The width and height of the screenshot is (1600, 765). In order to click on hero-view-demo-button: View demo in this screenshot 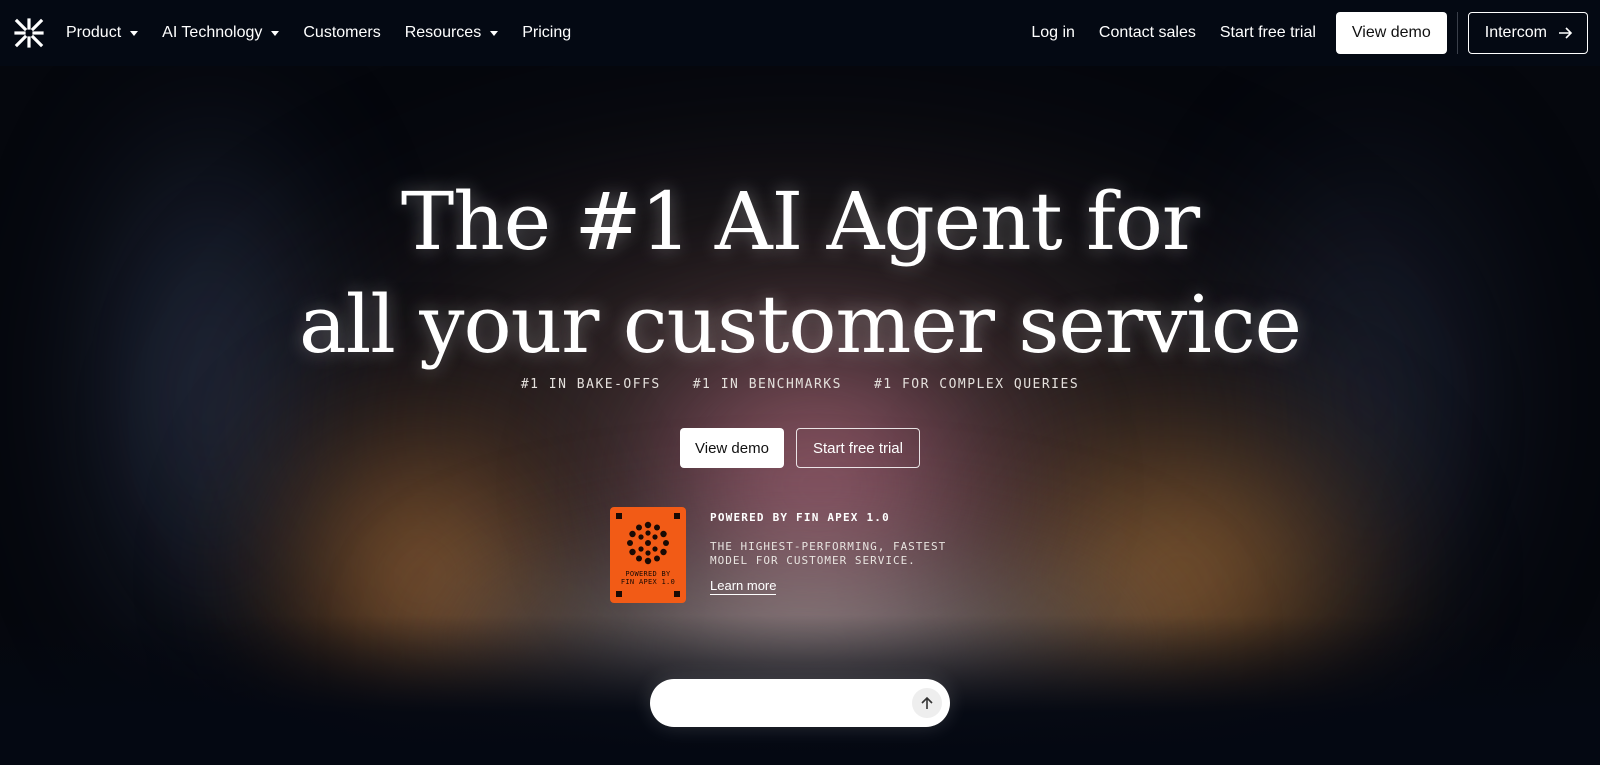, I will do `click(732, 448)`.